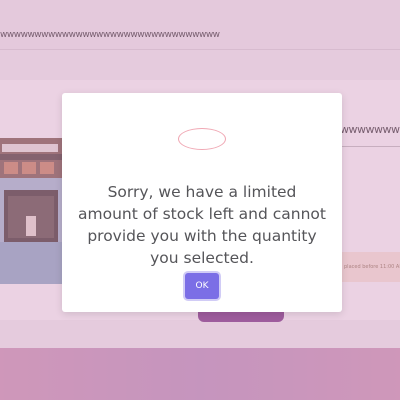  What do you see at coordinates (202, 286) in the screenshot?
I see `ok-button: OK` at bounding box center [202, 286].